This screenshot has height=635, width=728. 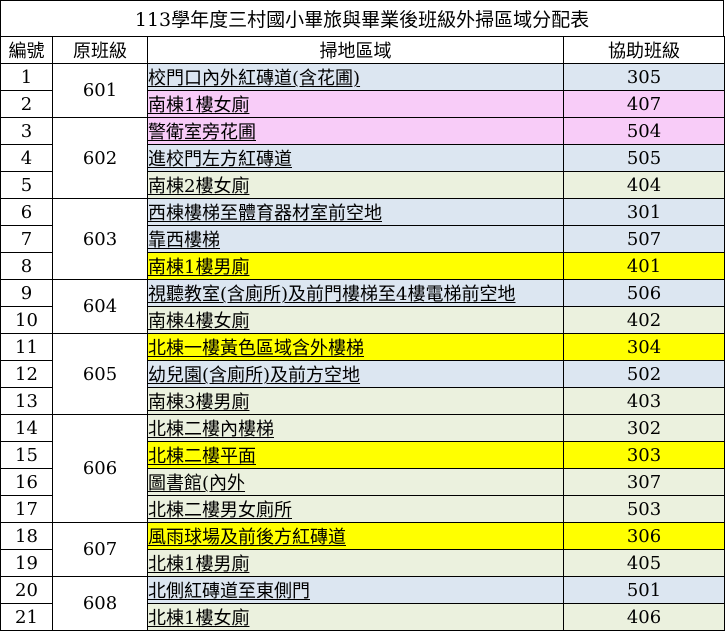 I want to click on helper-class: 307, so click(x=644, y=482).